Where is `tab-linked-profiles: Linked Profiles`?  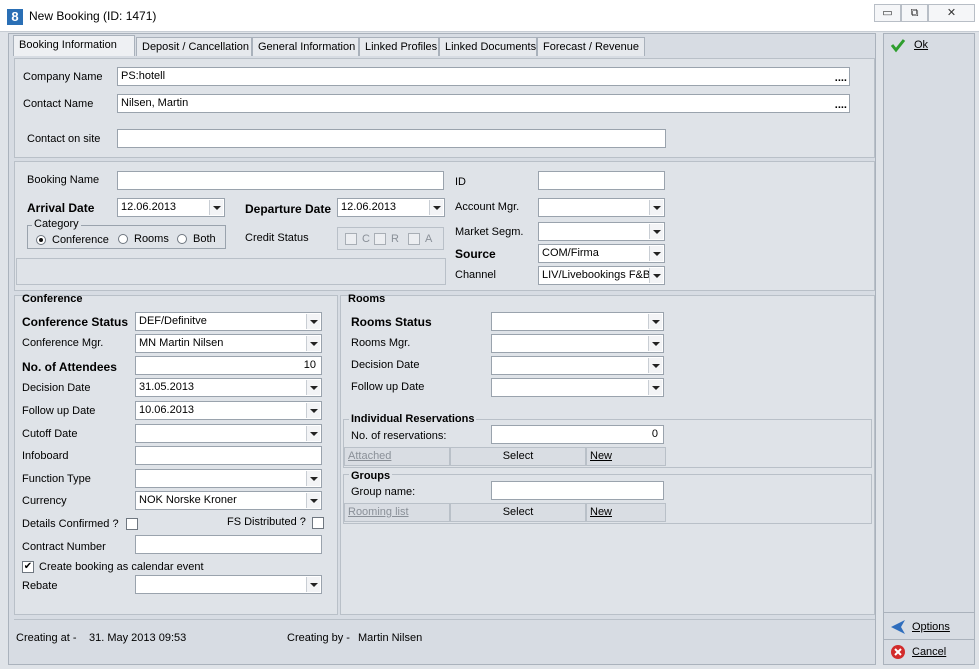
tab-linked-profiles: Linked Profiles is located at coordinates (399, 46).